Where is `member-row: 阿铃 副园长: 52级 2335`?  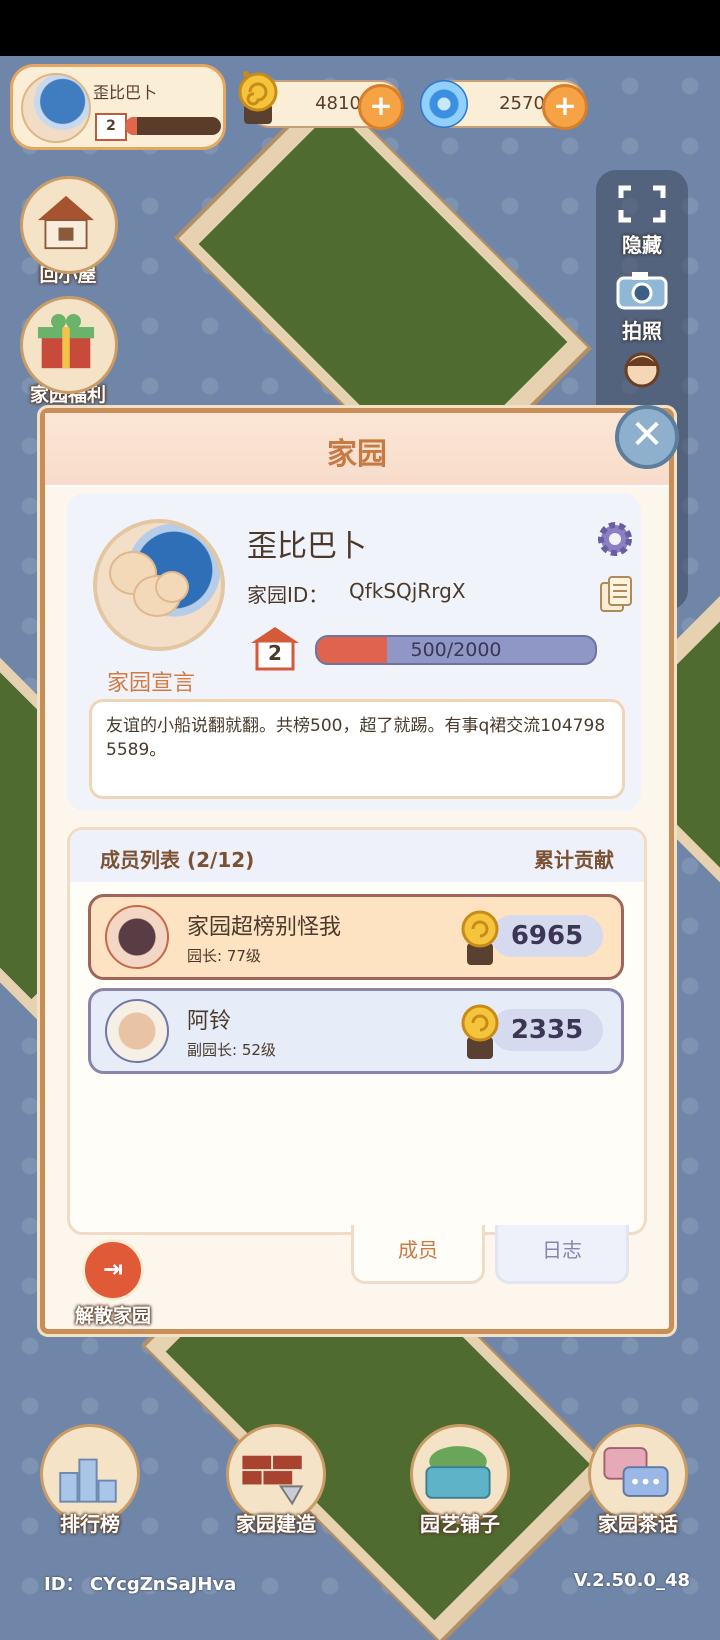
member-row: 阿铃 副园长: 52级 2335 is located at coordinates (356, 1031).